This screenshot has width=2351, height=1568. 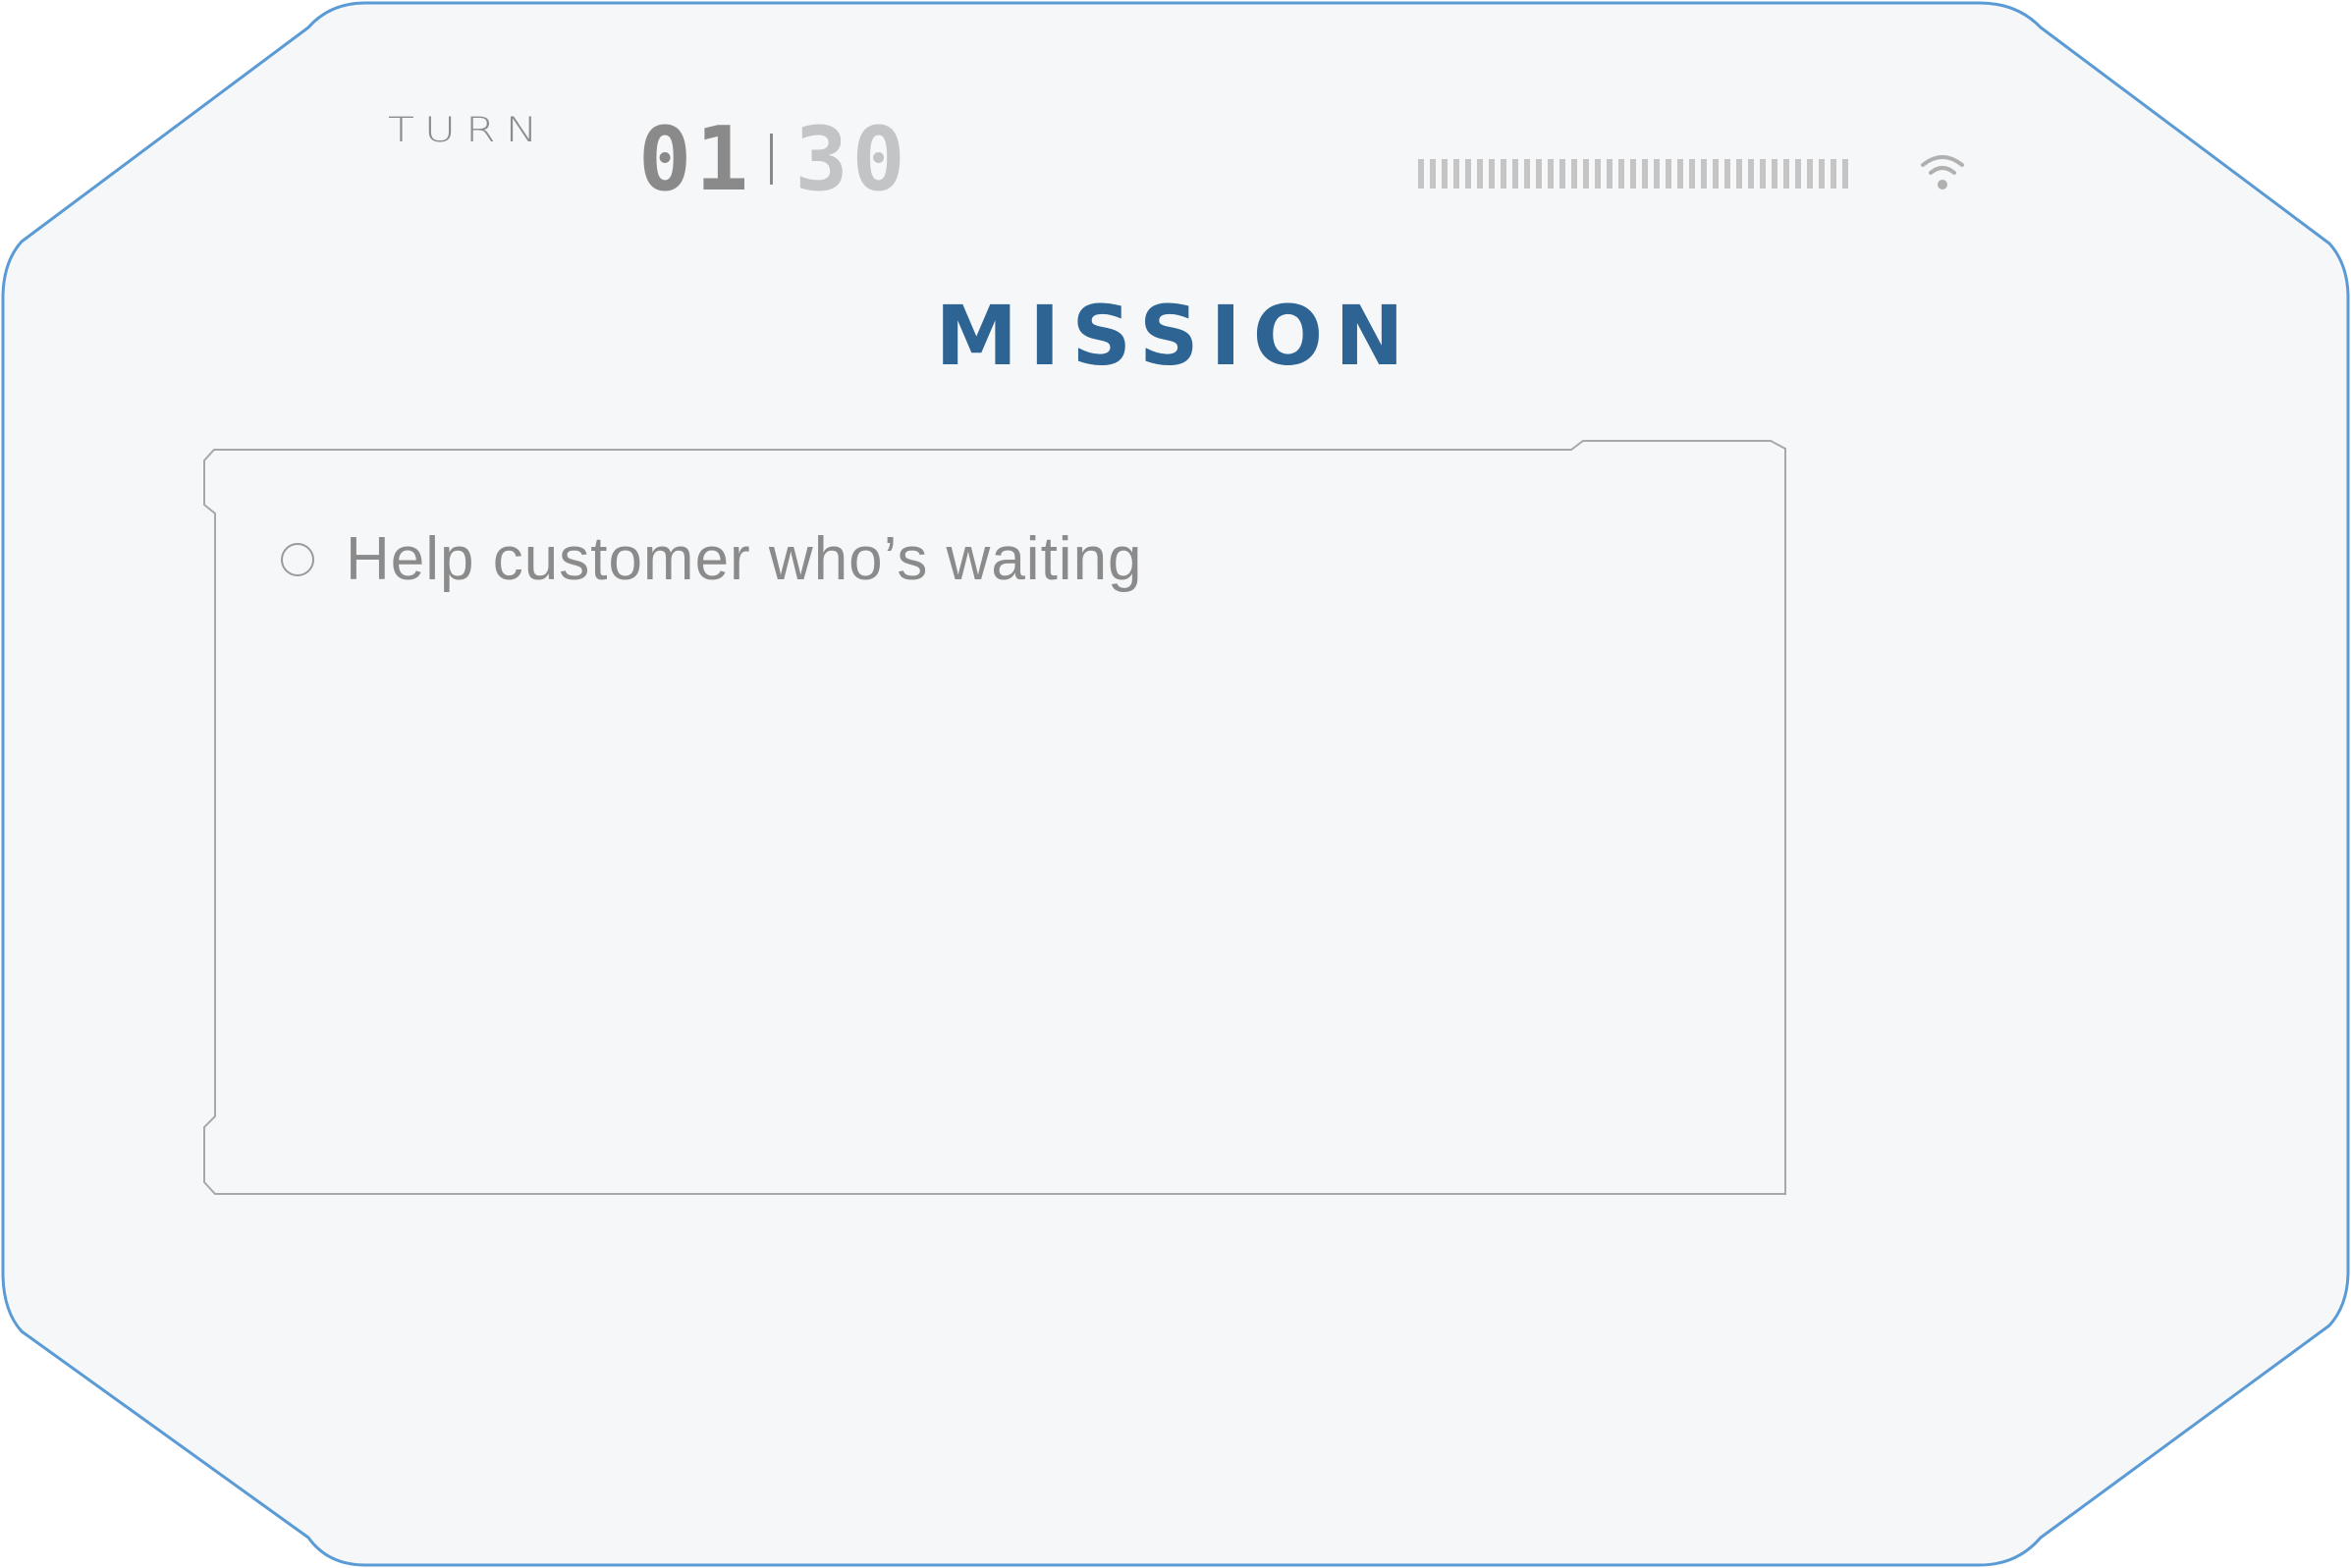 I want to click on mission-checkbox, so click(x=297, y=559).